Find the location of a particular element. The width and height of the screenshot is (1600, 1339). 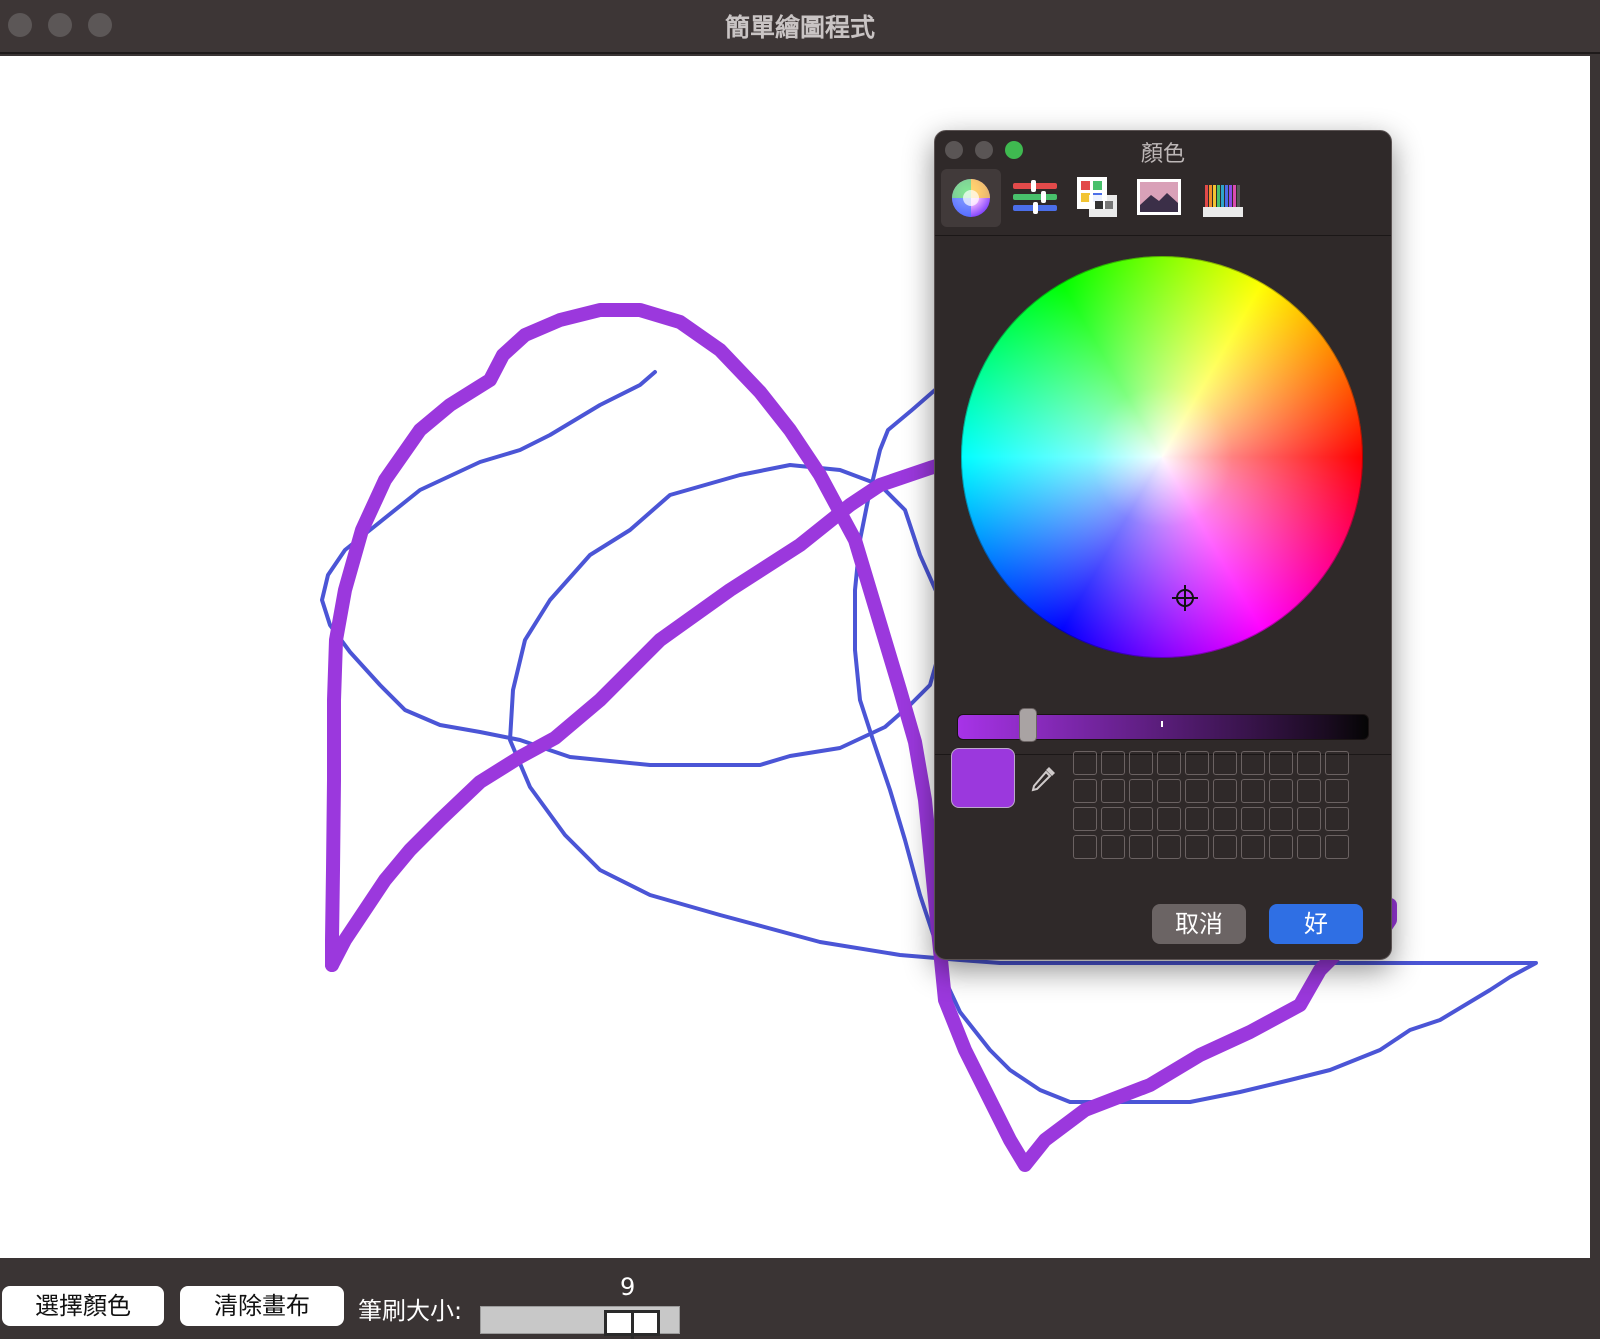

brightness-tick is located at coordinates (1162, 724).